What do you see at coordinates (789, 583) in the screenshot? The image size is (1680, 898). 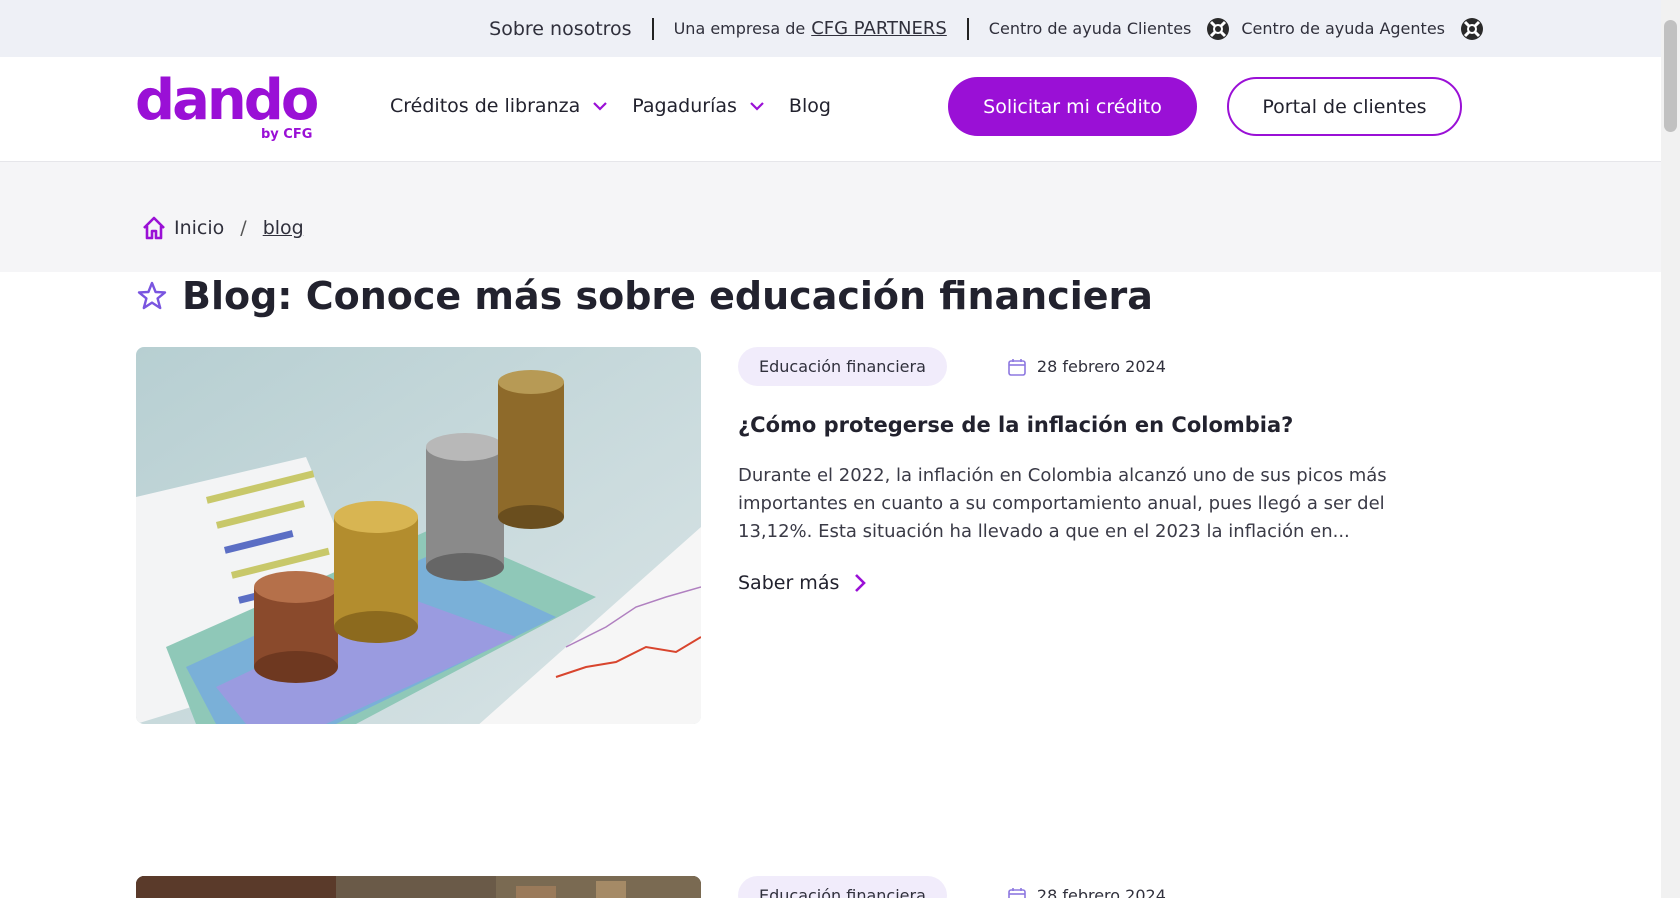 I see `saber-mas-label: Saber más` at bounding box center [789, 583].